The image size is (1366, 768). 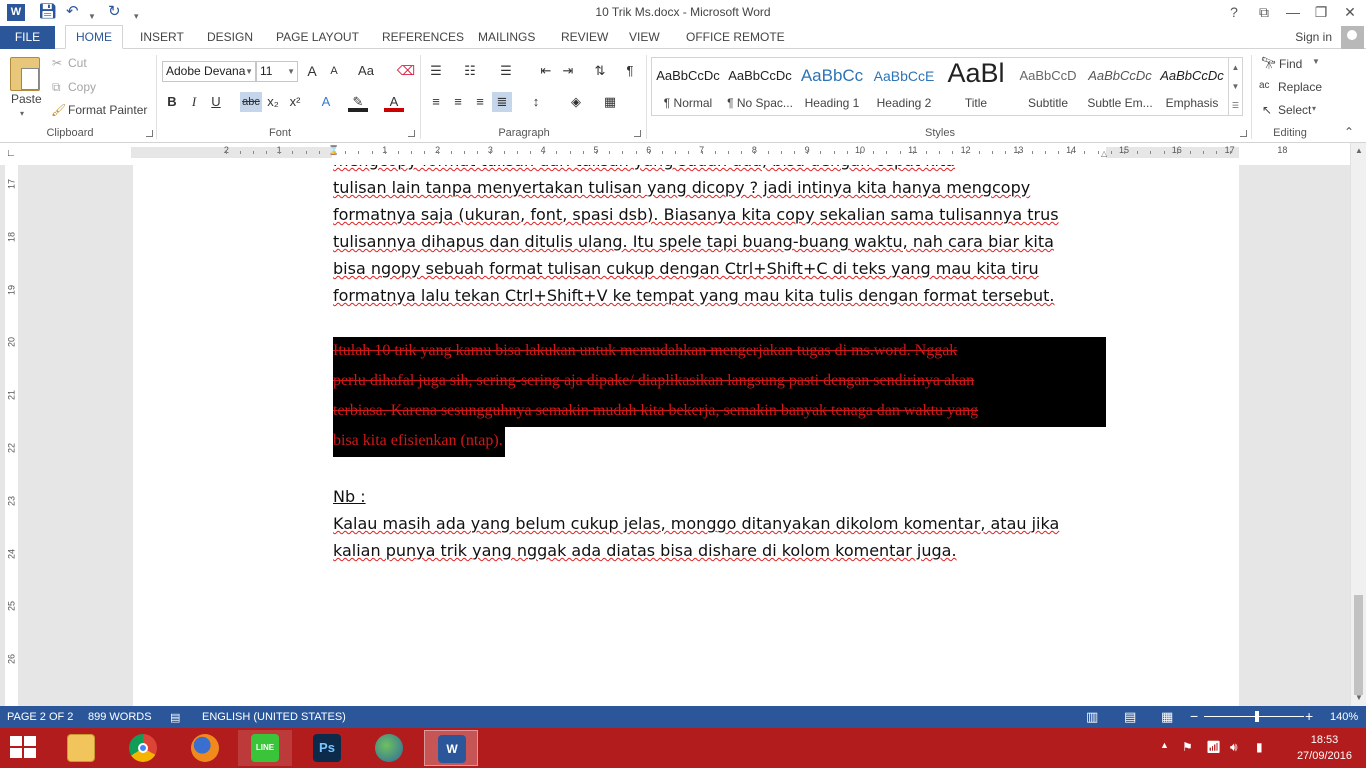 What do you see at coordinates (735, 37) in the screenshot?
I see `tab-office-remote: OFFICE REMOTE` at bounding box center [735, 37].